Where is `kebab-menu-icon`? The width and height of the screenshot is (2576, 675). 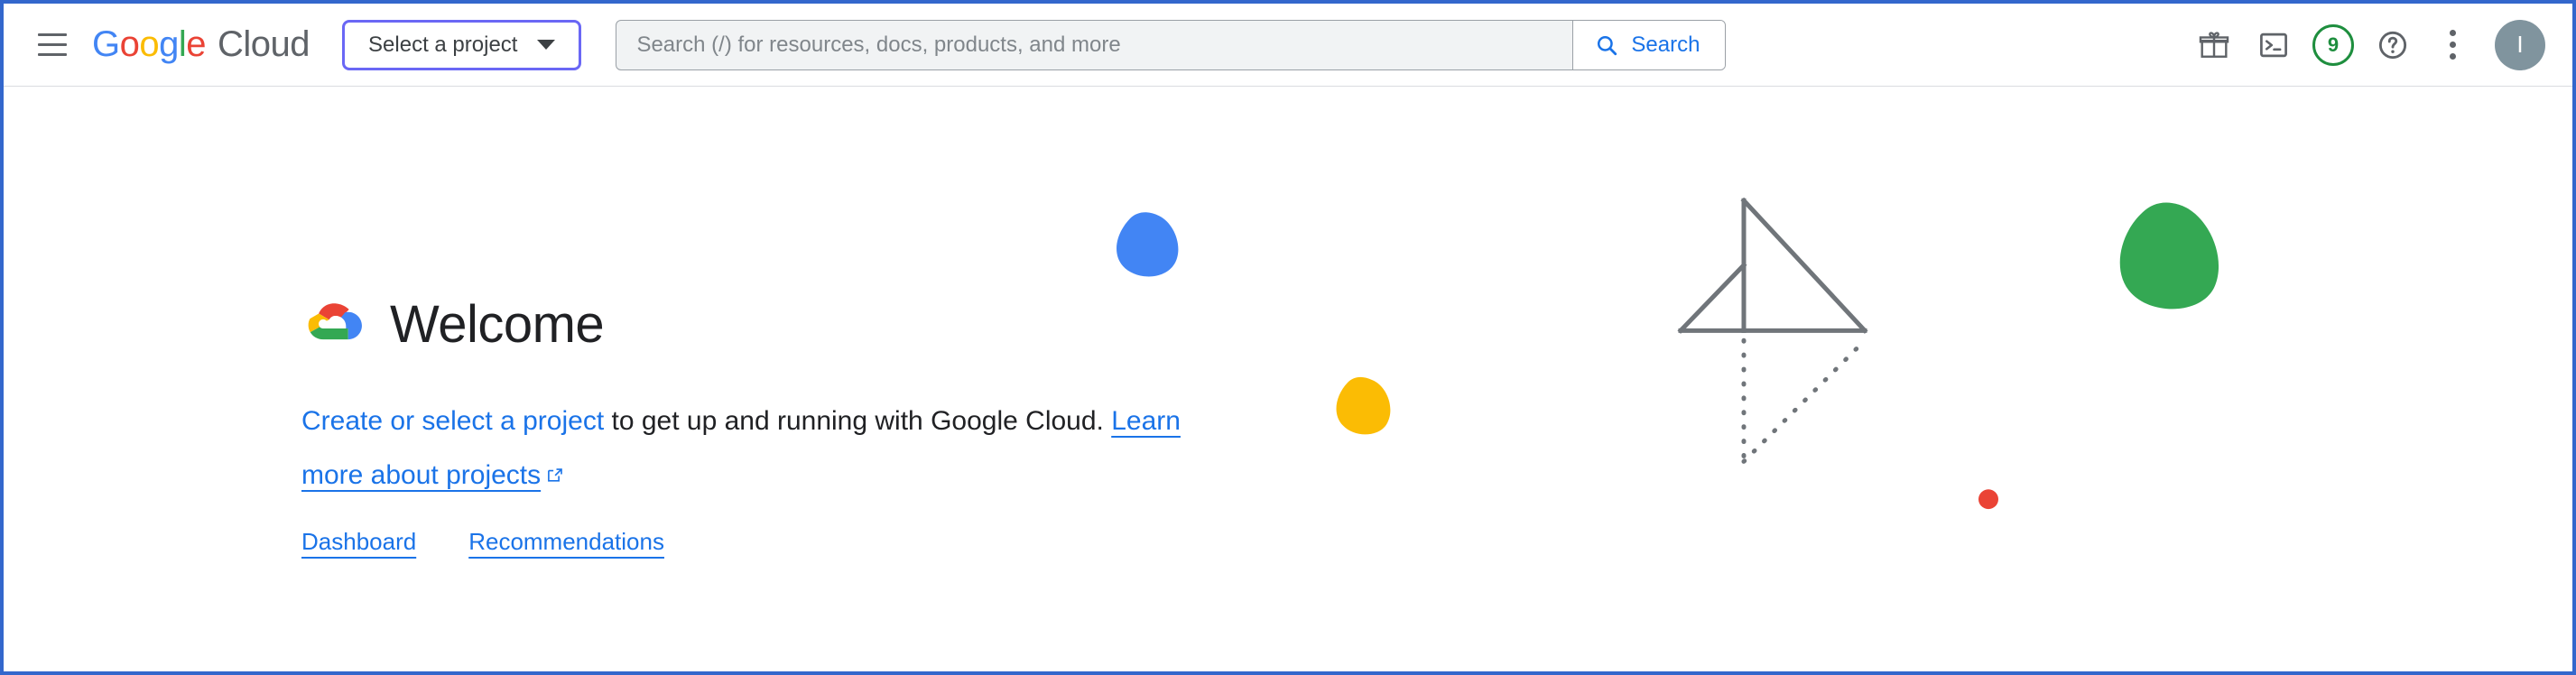 kebab-menu-icon is located at coordinates (2452, 45).